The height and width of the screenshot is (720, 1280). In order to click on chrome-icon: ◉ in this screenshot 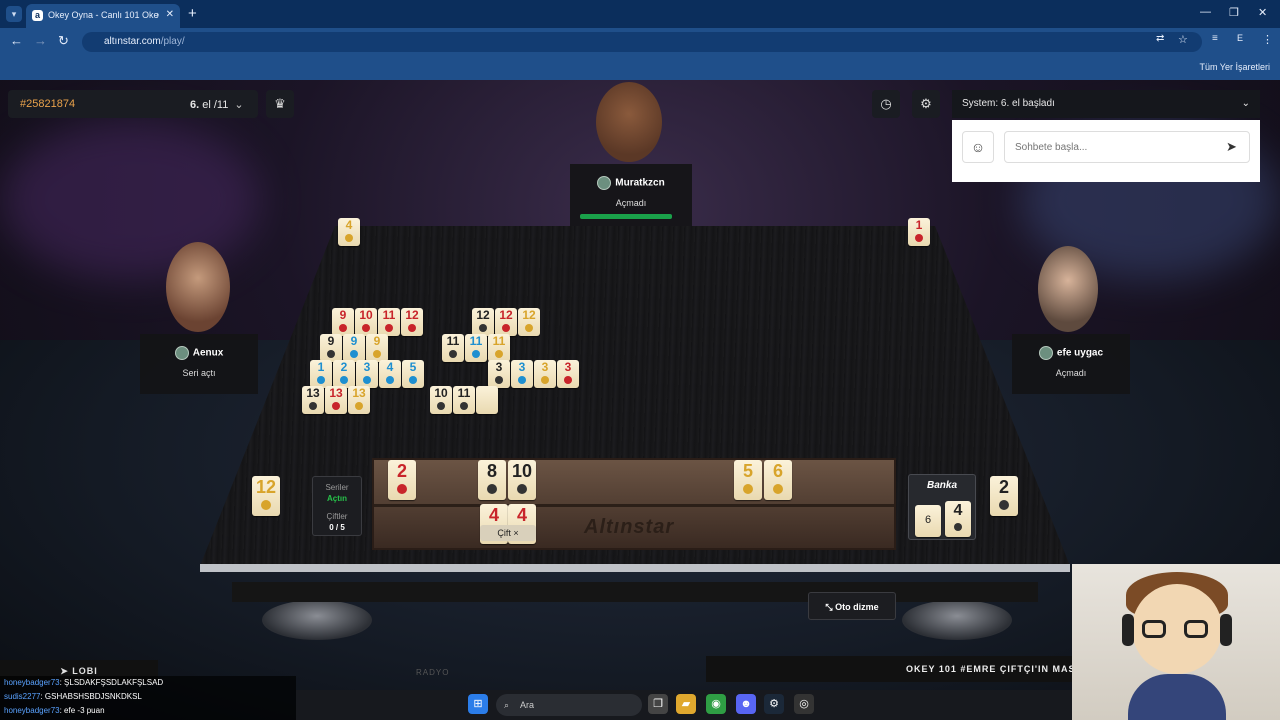, I will do `click(716, 704)`.